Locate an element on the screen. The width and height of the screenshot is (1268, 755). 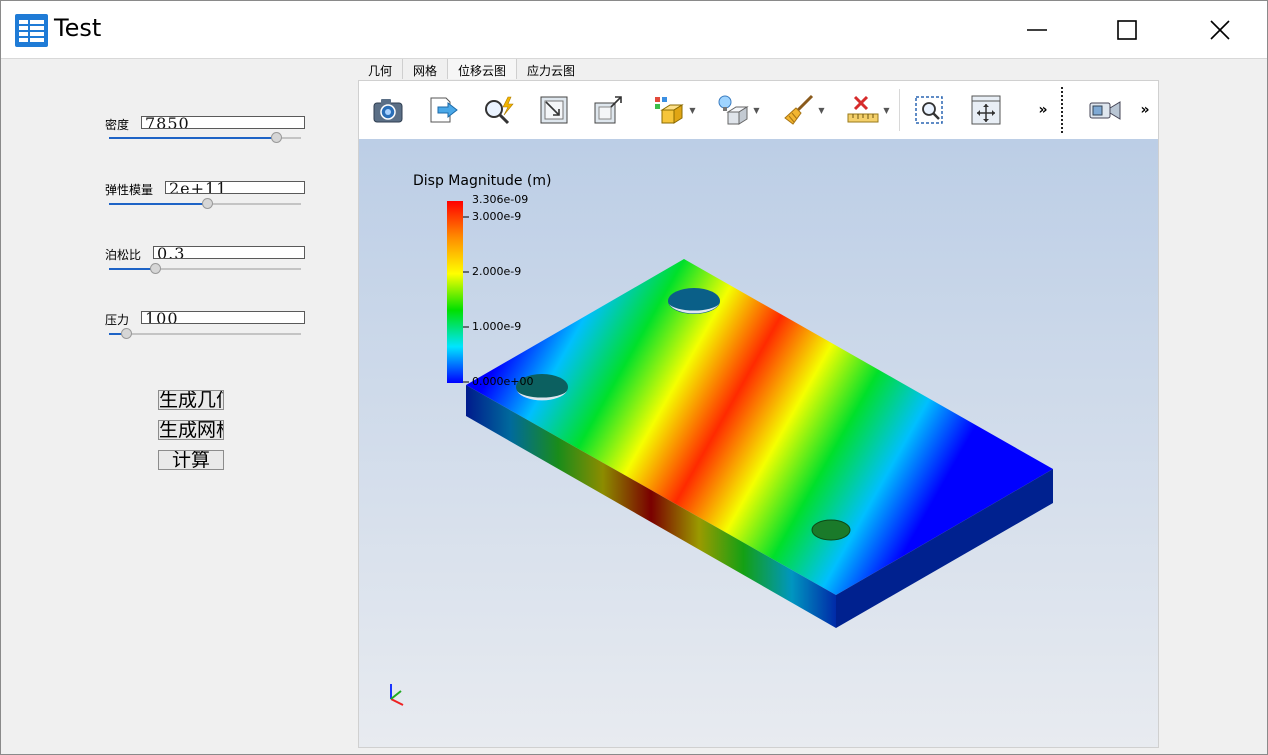
zoom-box-icon is located at coordinates (929, 110).